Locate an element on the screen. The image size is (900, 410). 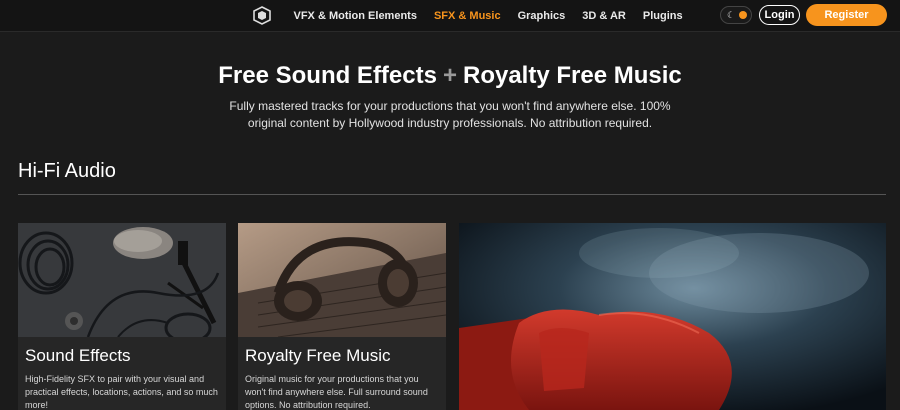
royalty-free-music-card-title: Royalty Free Music is located at coordinates (318, 355).